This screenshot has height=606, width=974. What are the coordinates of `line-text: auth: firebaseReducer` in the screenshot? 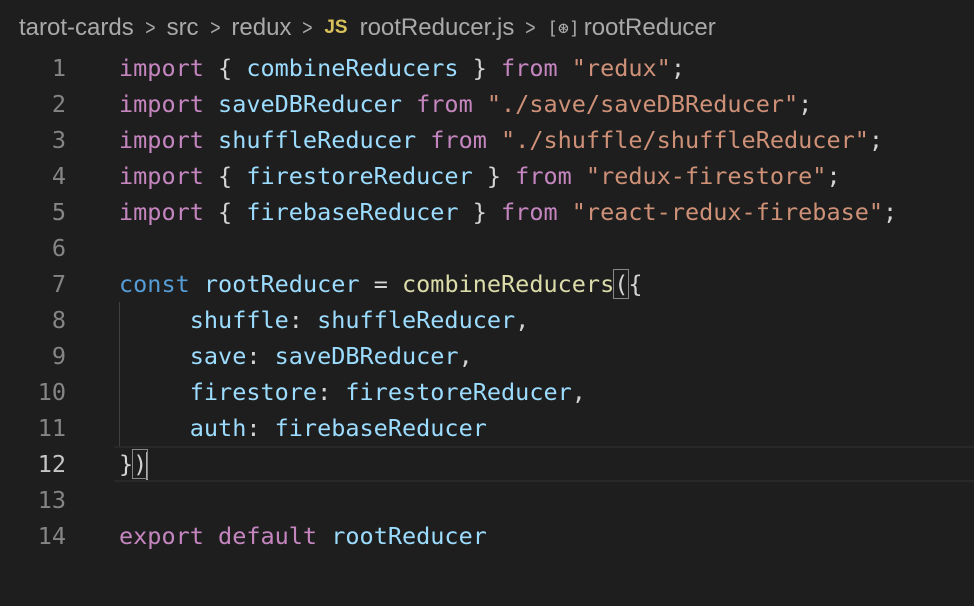 It's located at (303, 428).